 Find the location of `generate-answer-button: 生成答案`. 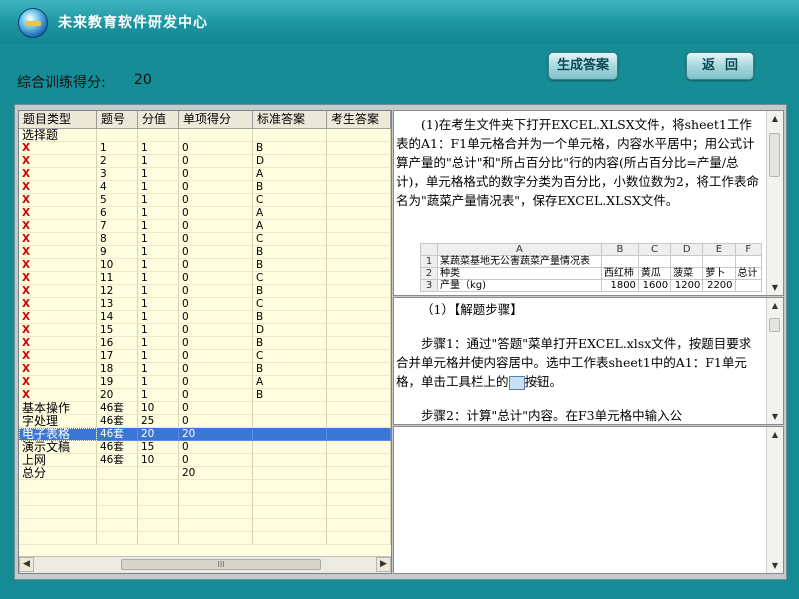

generate-answer-button: 生成答案 is located at coordinates (583, 66).